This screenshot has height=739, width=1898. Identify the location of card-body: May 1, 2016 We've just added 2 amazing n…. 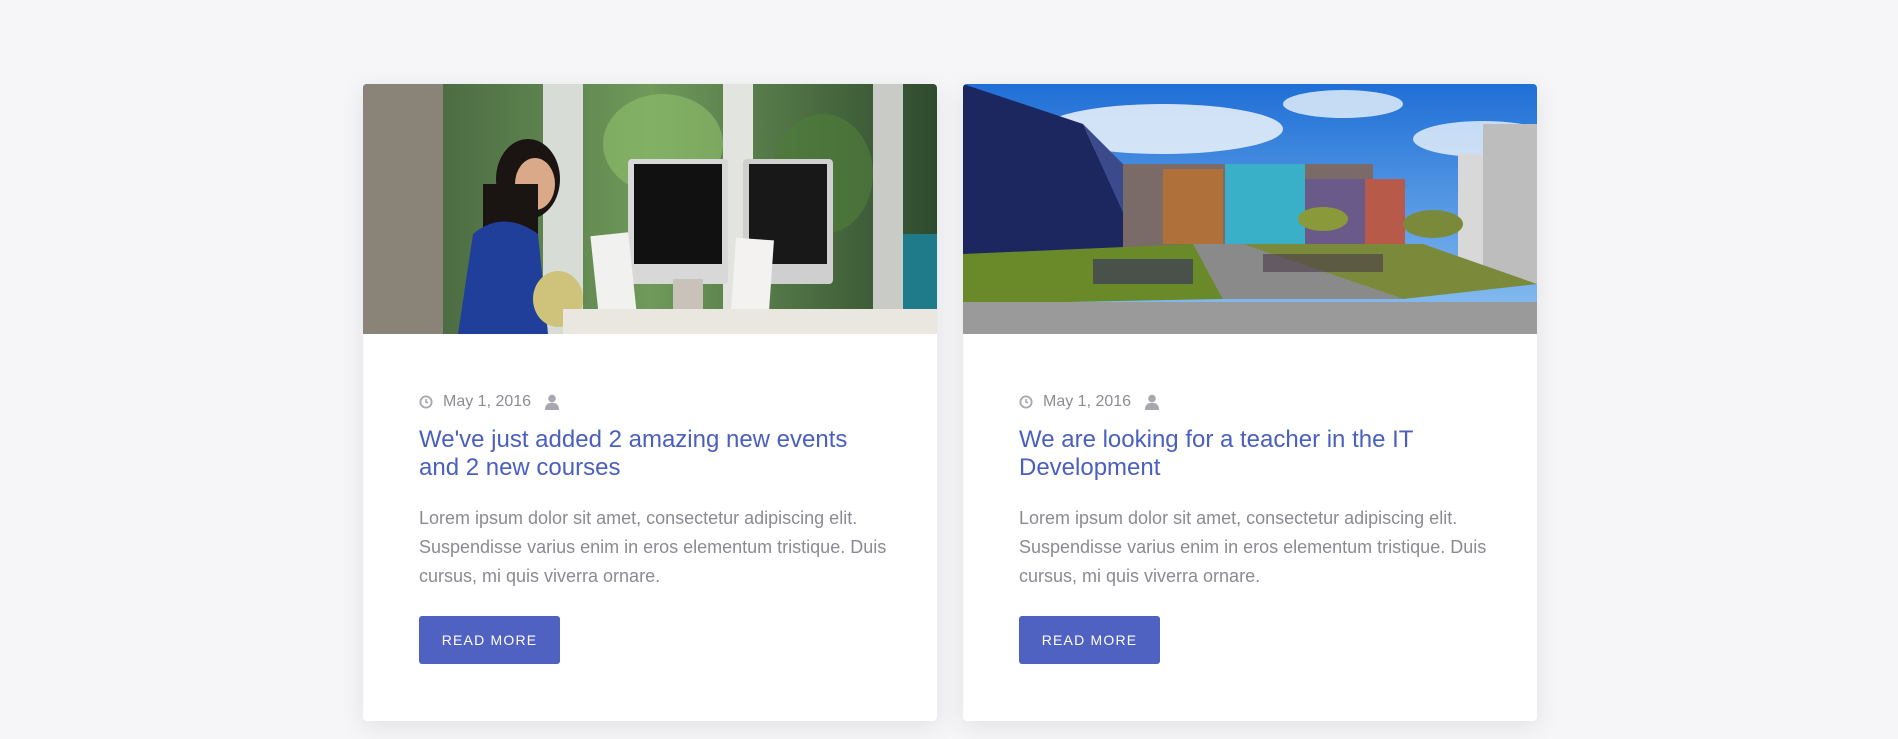
(650, 462).